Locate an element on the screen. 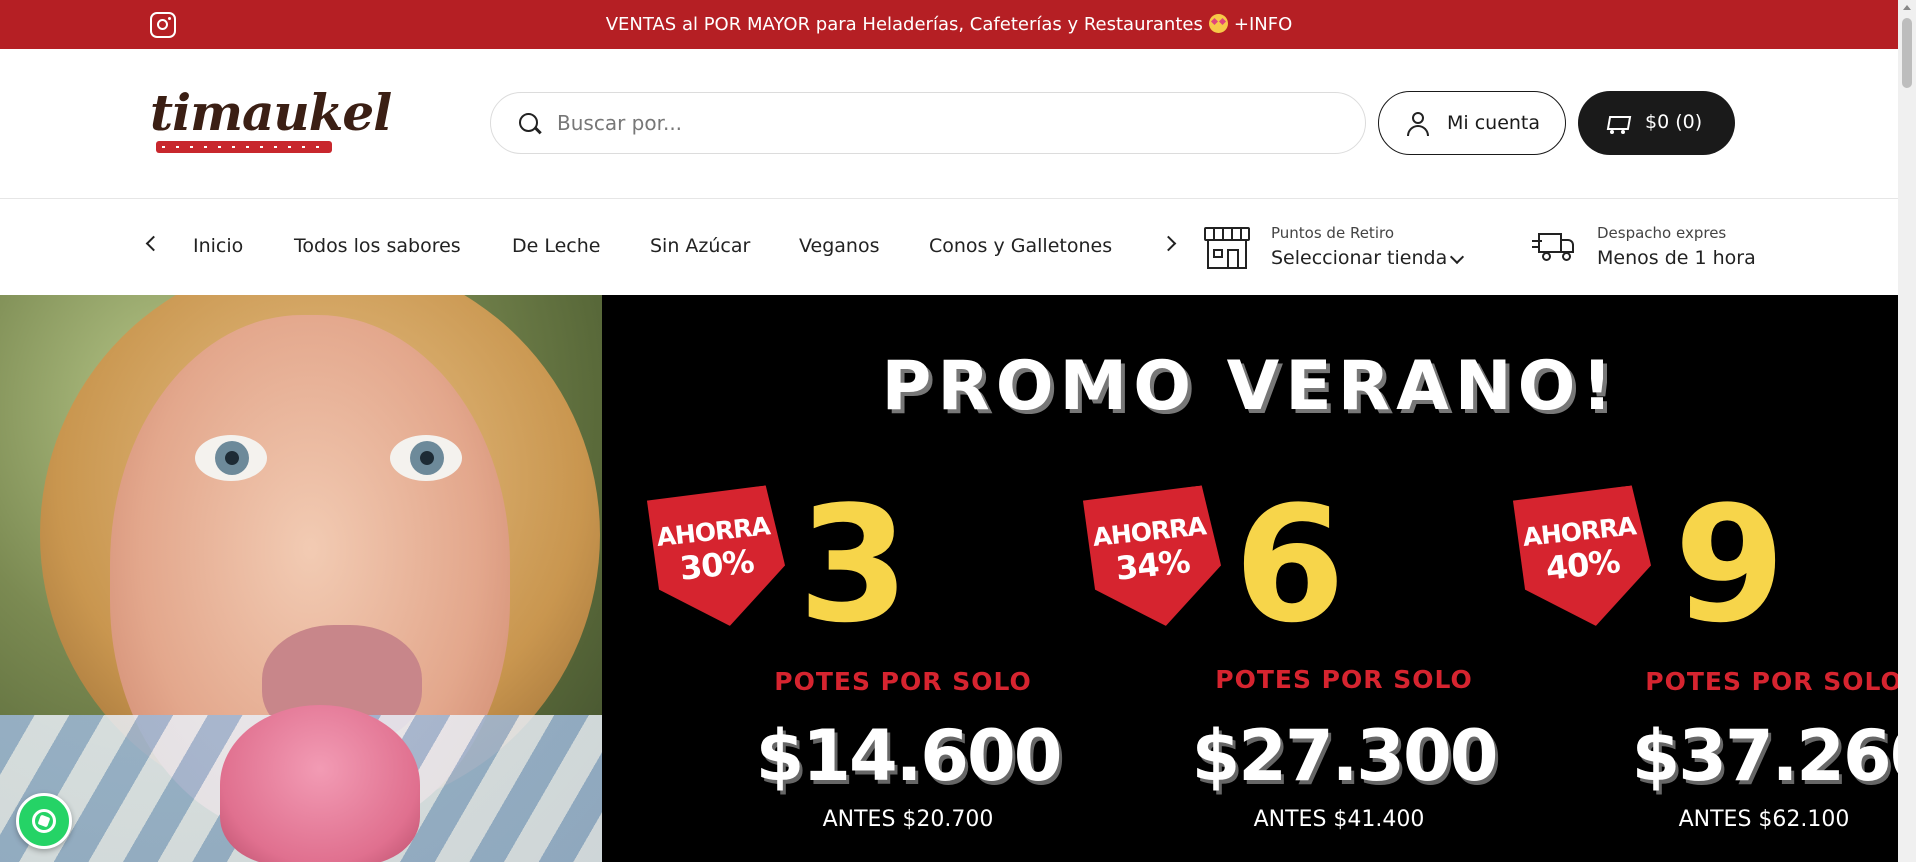 The image size is (1916, 862). nav-item-conos-y-galletones: Conos y Galletones is located at coordinates (1020, 246).